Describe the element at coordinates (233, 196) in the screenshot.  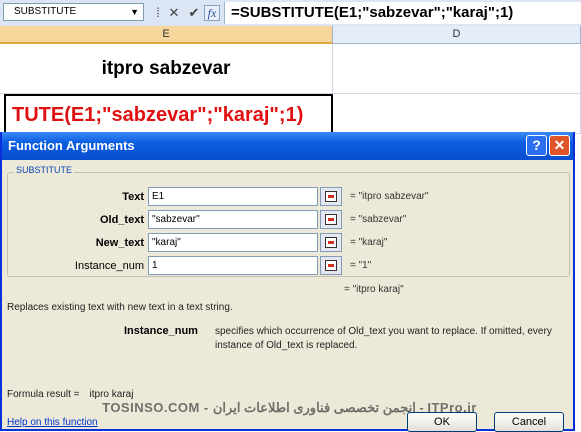
I see `arg-input-text: E1` at that location.